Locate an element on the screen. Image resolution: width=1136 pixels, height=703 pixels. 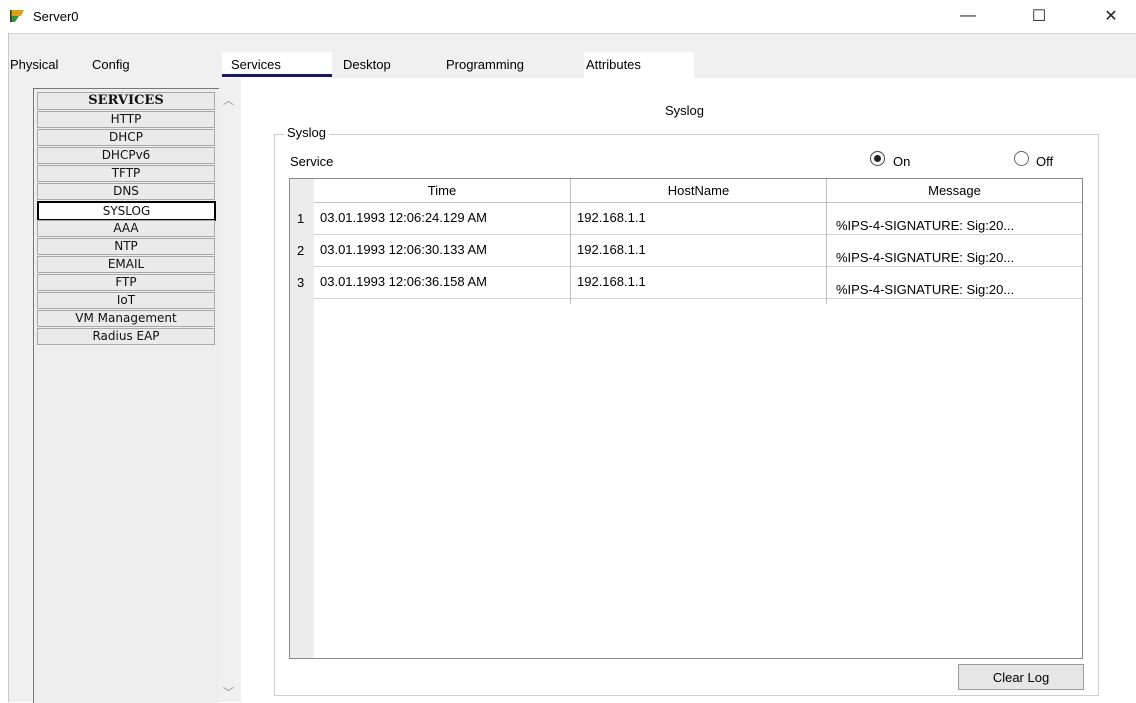
cell-time: 03.01.1993 12:06:30.133 AM is located at coordinates (403, 249).